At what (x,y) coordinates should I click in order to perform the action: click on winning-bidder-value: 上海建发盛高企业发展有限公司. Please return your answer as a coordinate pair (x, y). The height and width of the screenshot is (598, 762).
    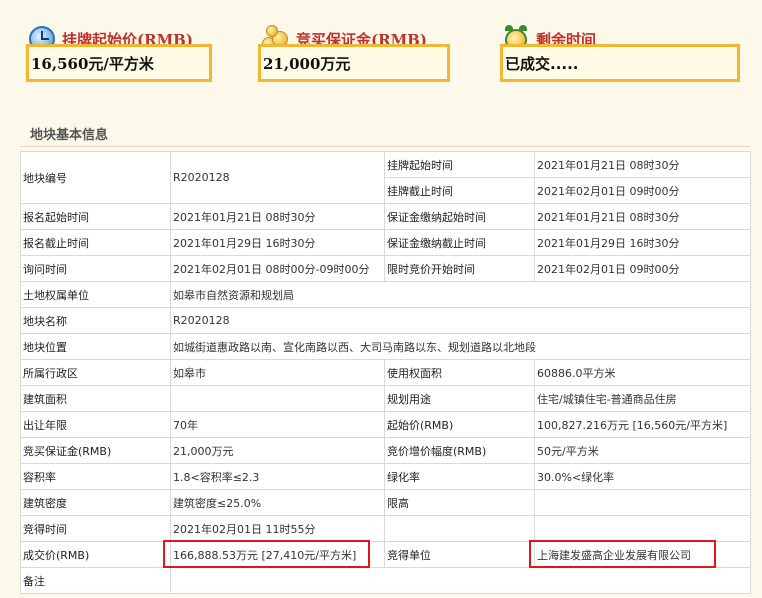
    Looking at the image, I should click on (642, 554).